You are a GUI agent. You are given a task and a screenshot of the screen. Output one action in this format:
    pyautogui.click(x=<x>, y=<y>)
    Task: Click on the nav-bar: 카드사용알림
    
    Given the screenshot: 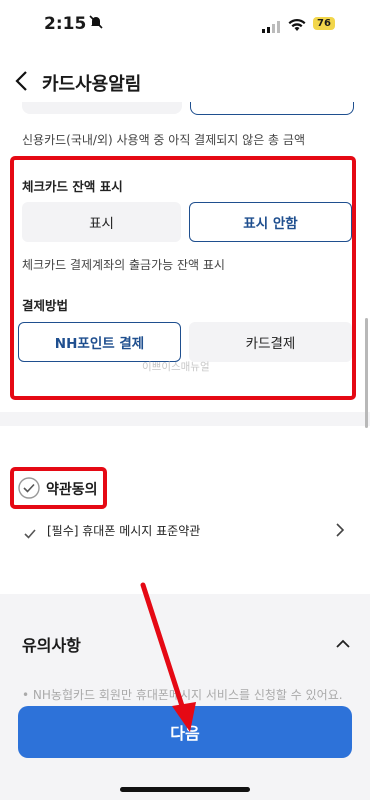 What is the action you would take?
    pyautogui.click(x=185, y=82)
    